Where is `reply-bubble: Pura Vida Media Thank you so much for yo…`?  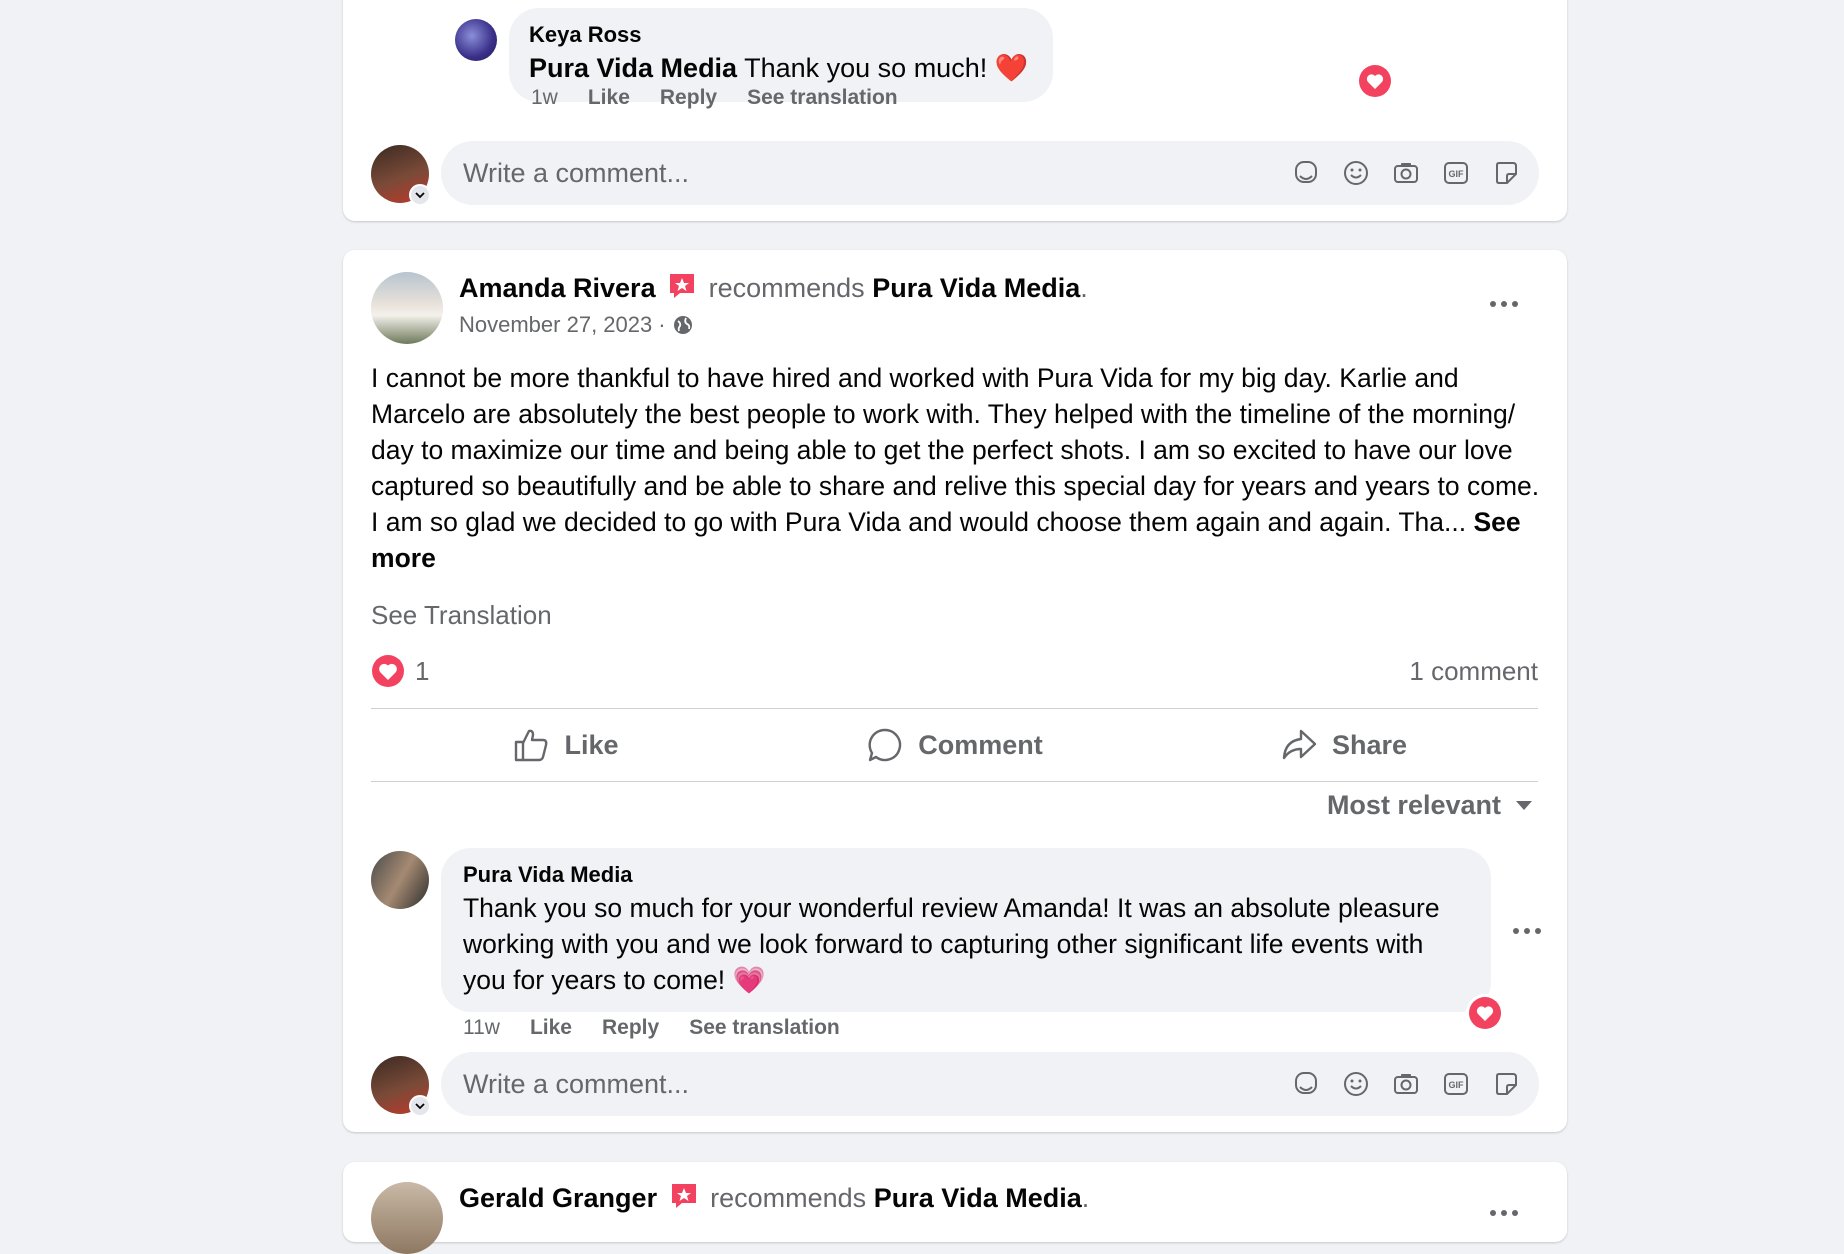
reply-bubble: Pura Vida Media Thank you so much for yo… is located at coordinates (966, 930).